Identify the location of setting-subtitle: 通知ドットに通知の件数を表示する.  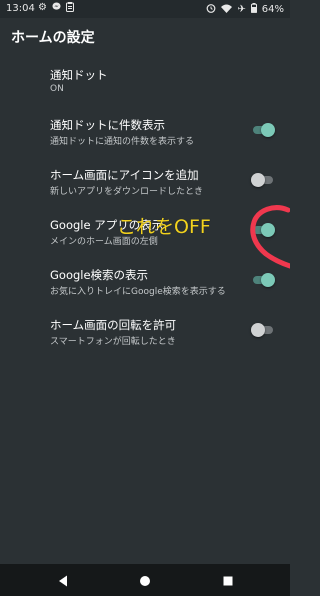
(122, 142).